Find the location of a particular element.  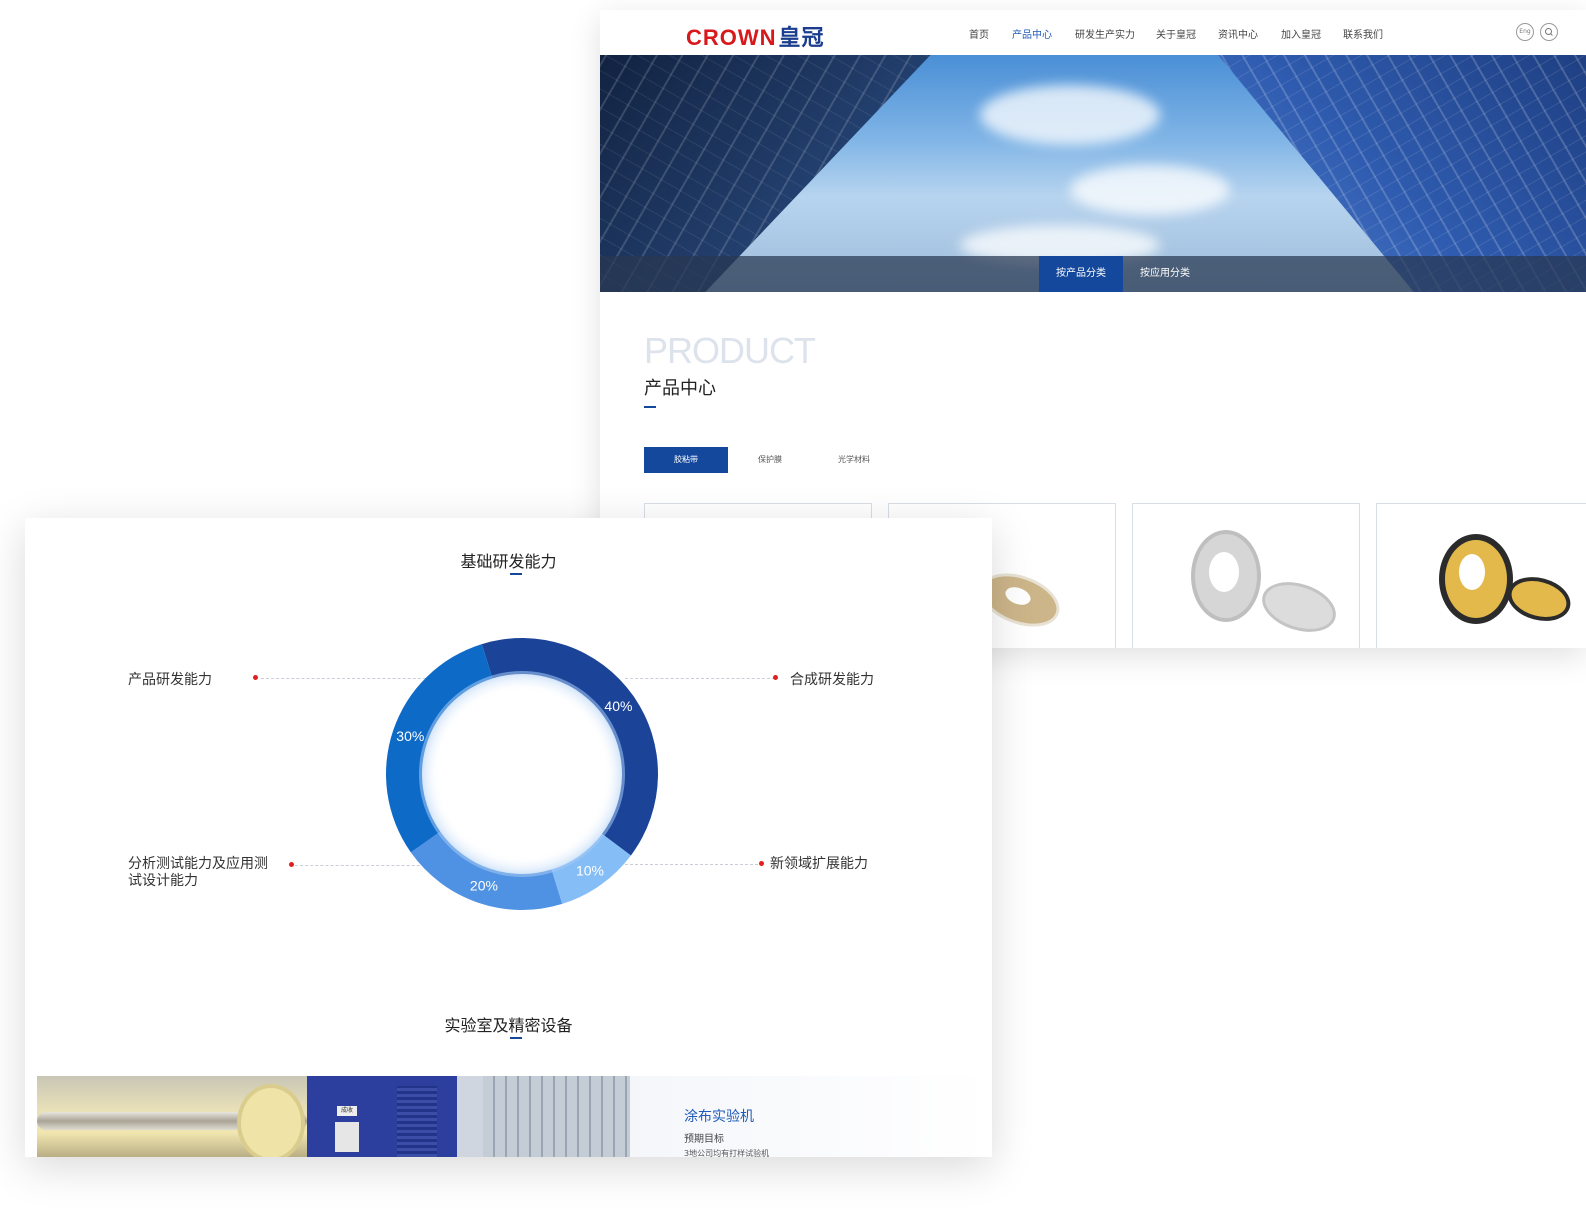

search-icon is located at coordinates (1549, 32).